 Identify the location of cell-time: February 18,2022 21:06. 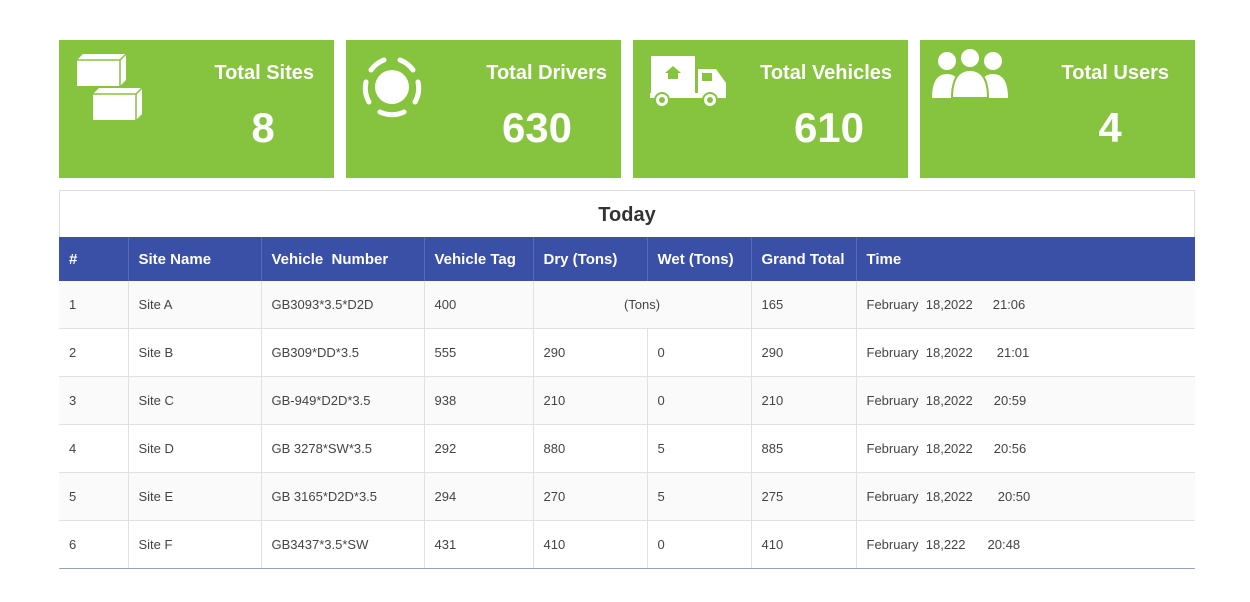
(1025, 305).